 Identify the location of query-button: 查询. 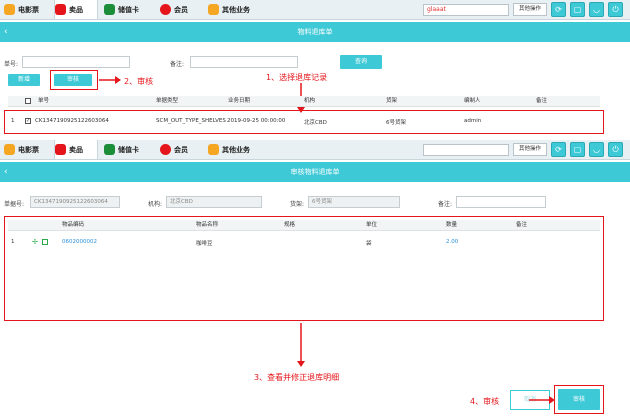
(361, 62).